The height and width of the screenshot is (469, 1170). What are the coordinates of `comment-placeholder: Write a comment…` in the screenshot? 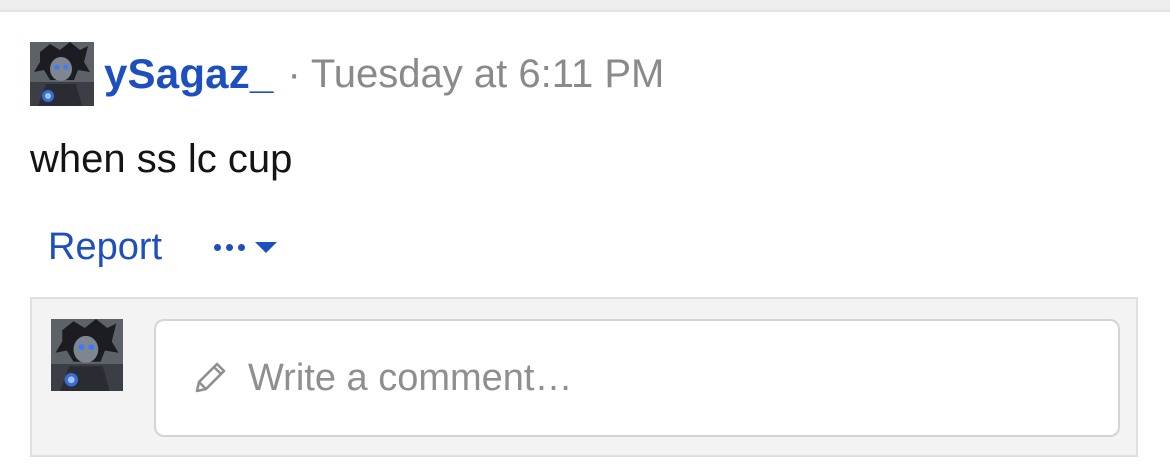 It's located at (410, 378).